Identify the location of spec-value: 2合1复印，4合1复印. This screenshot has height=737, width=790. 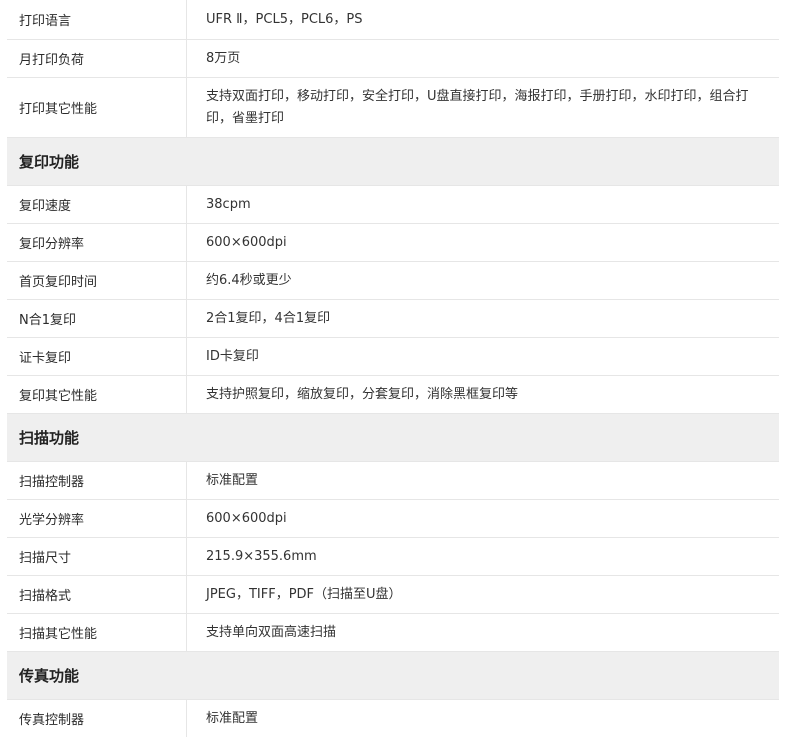
(268, 318).